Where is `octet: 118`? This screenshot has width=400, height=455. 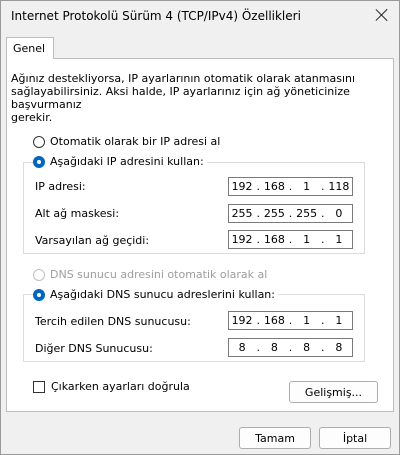
octet: 118 is located at coordinates (339, 186).